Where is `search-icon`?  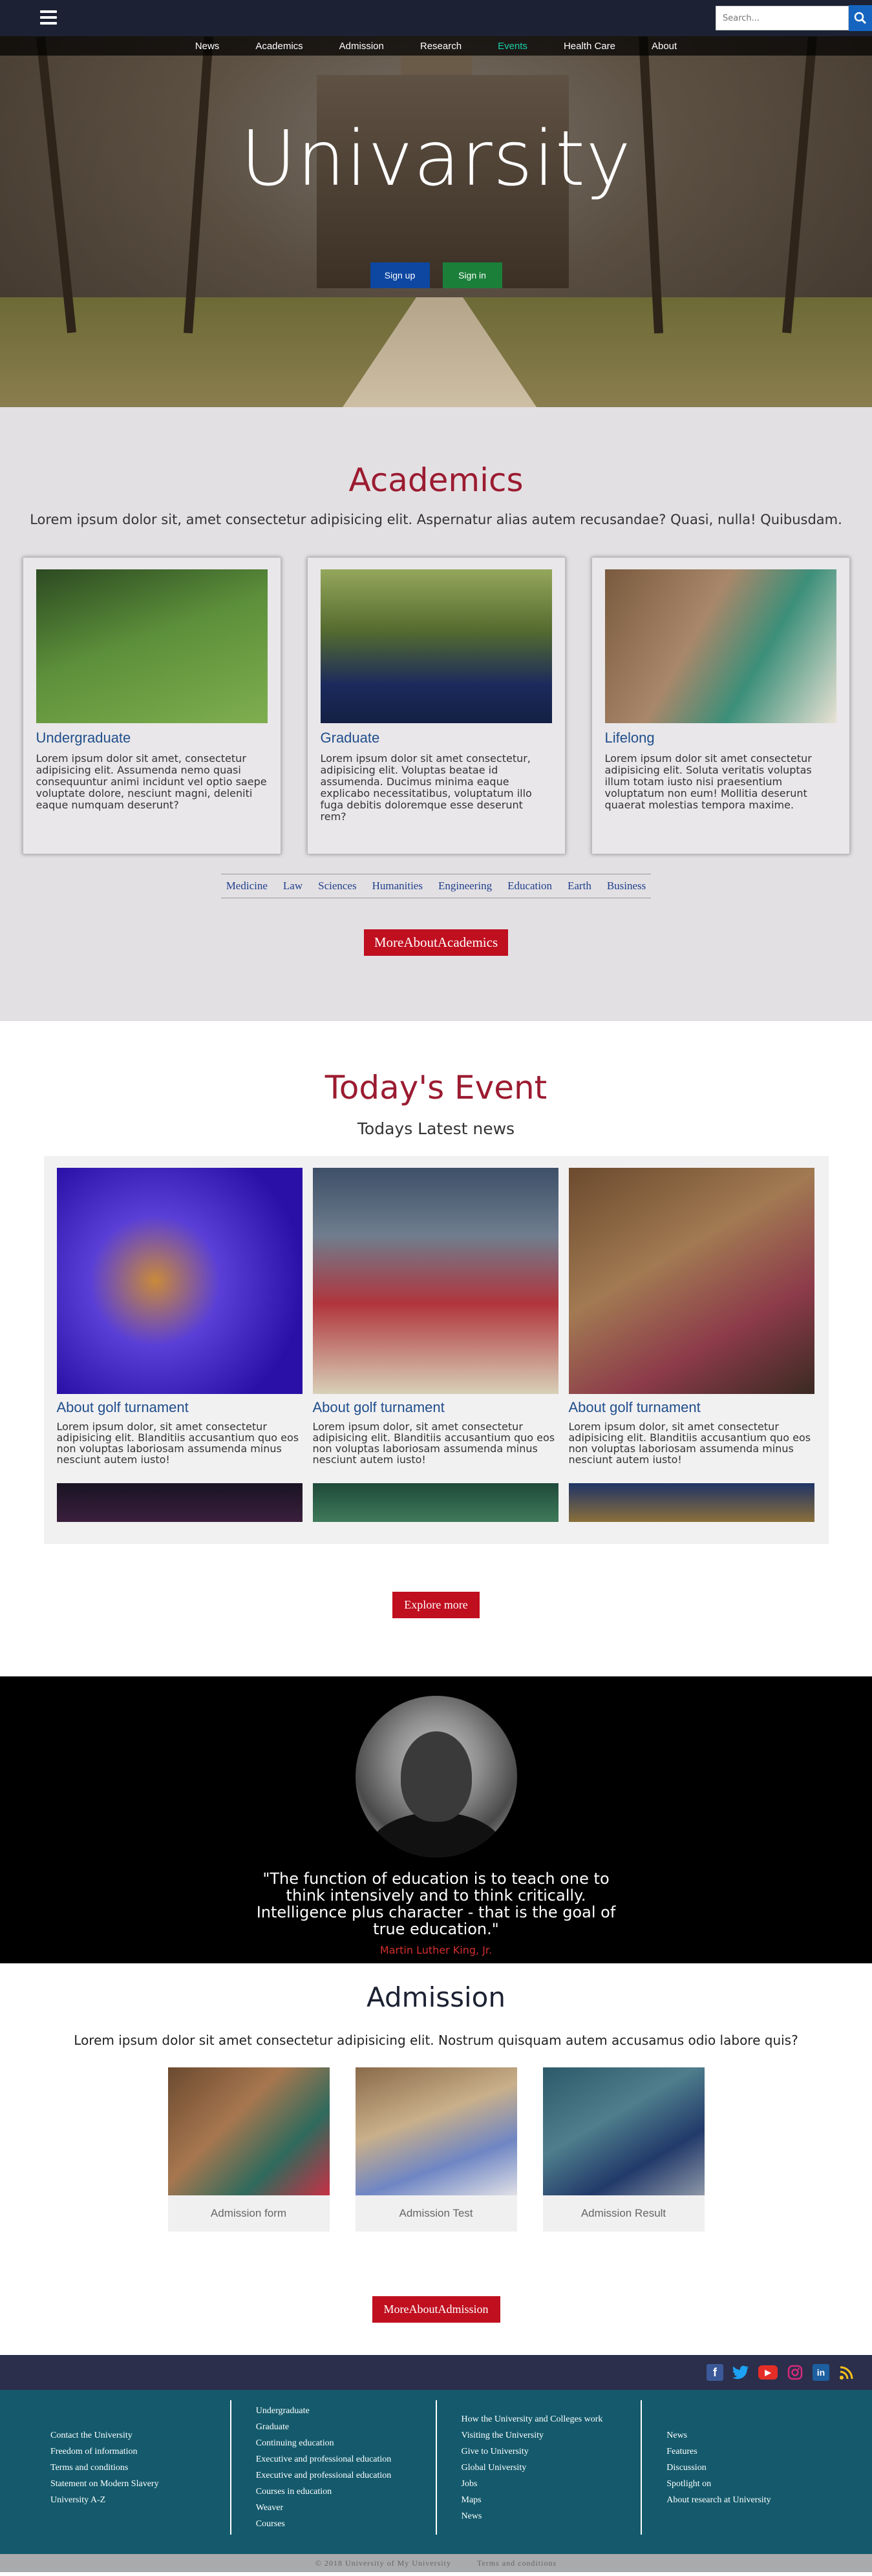 search-icon is located at coordinates (860, 18).